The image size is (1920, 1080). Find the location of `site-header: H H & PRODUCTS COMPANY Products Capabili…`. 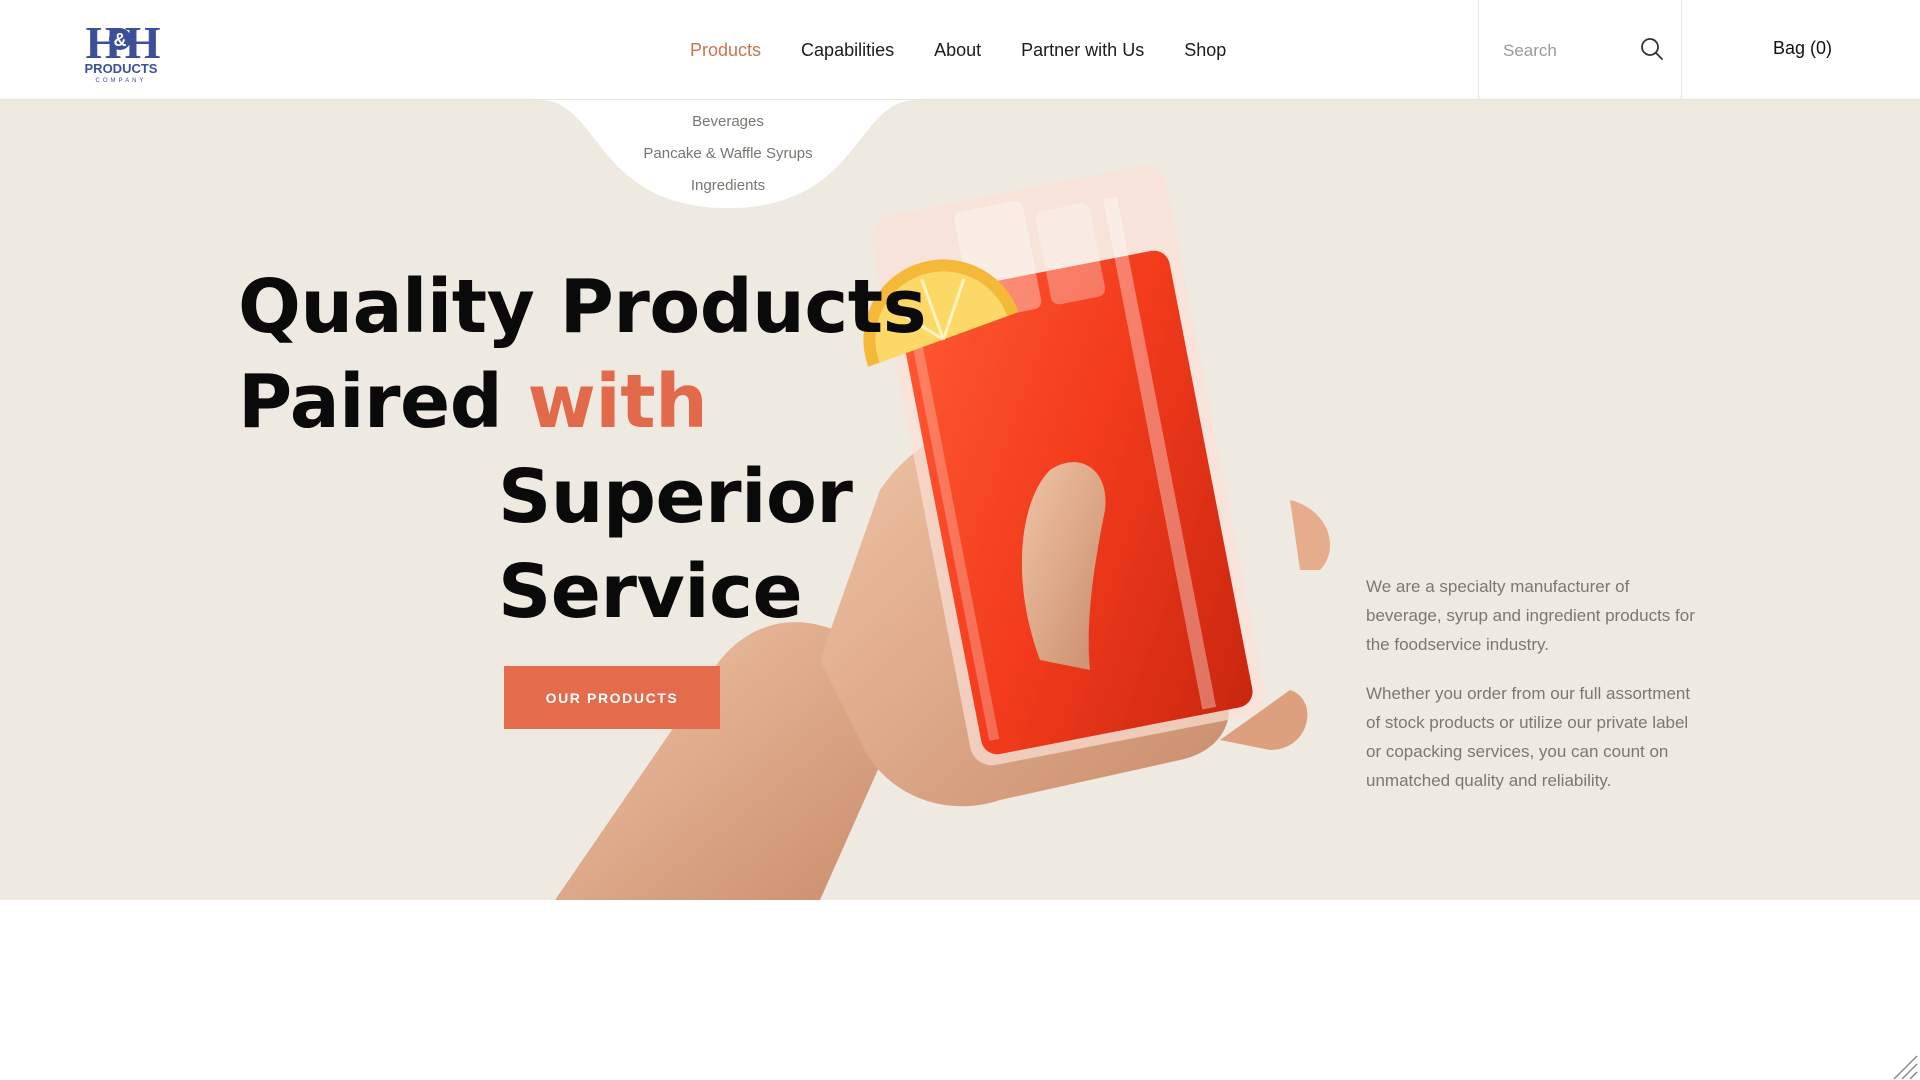

site-header: H H & PRODUCTS COMPANY Products Capabili… is located at coordinates (960, 50).